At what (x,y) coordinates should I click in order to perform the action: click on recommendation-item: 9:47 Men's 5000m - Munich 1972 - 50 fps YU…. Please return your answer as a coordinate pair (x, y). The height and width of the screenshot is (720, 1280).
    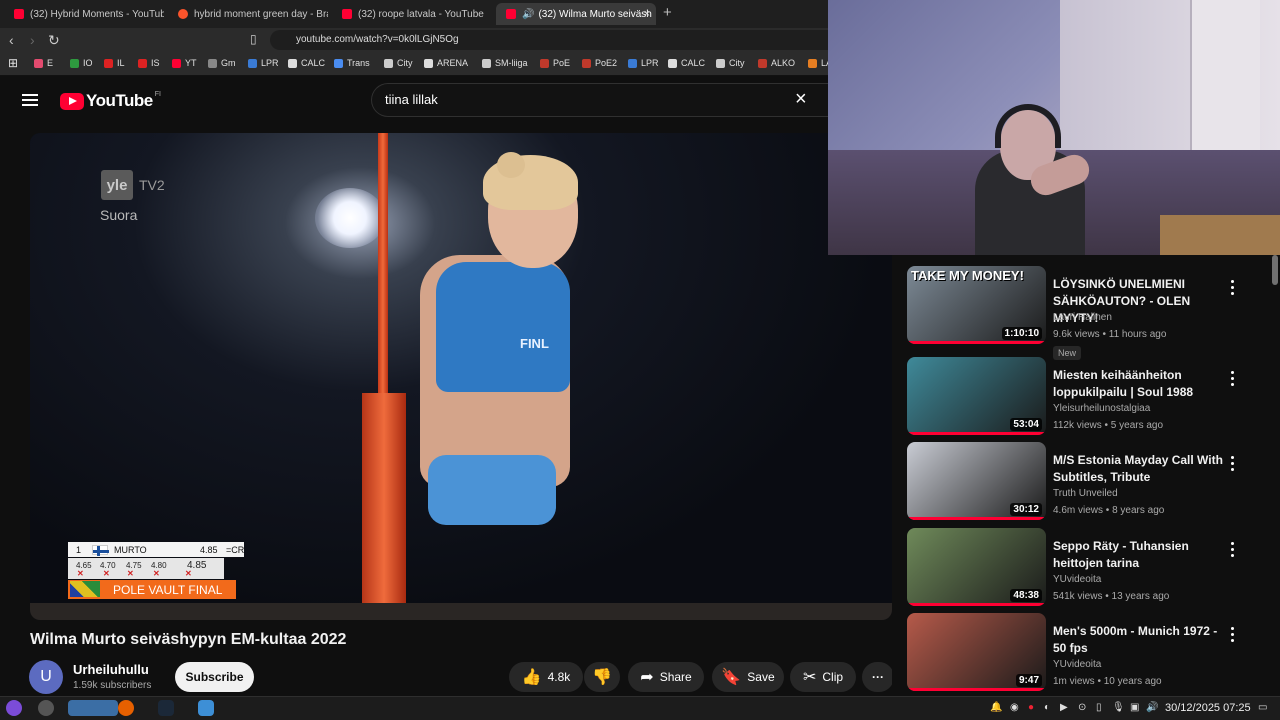
    Looking at the image, I should click on (1087, 653).